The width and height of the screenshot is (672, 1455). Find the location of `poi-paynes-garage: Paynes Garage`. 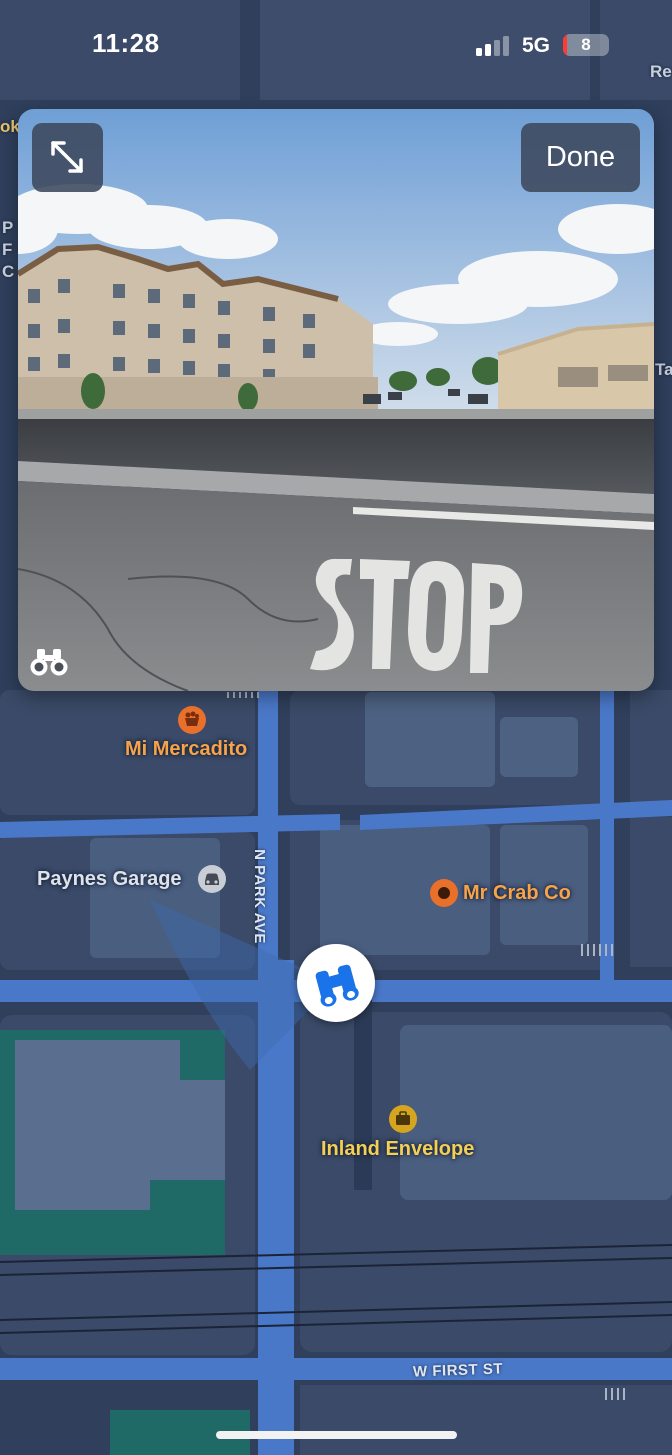

poi-paynes-garage: Paynes Garage is located at coordinates (109, 879).